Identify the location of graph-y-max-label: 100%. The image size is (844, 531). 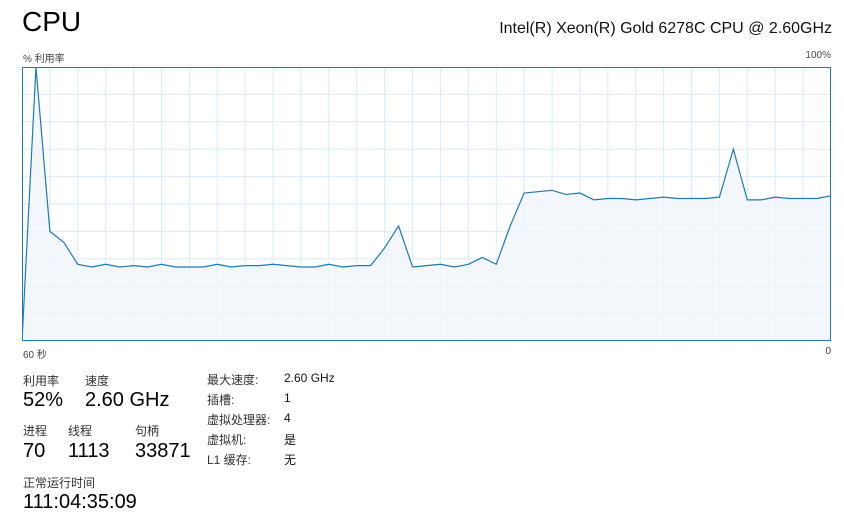
(818, 55).